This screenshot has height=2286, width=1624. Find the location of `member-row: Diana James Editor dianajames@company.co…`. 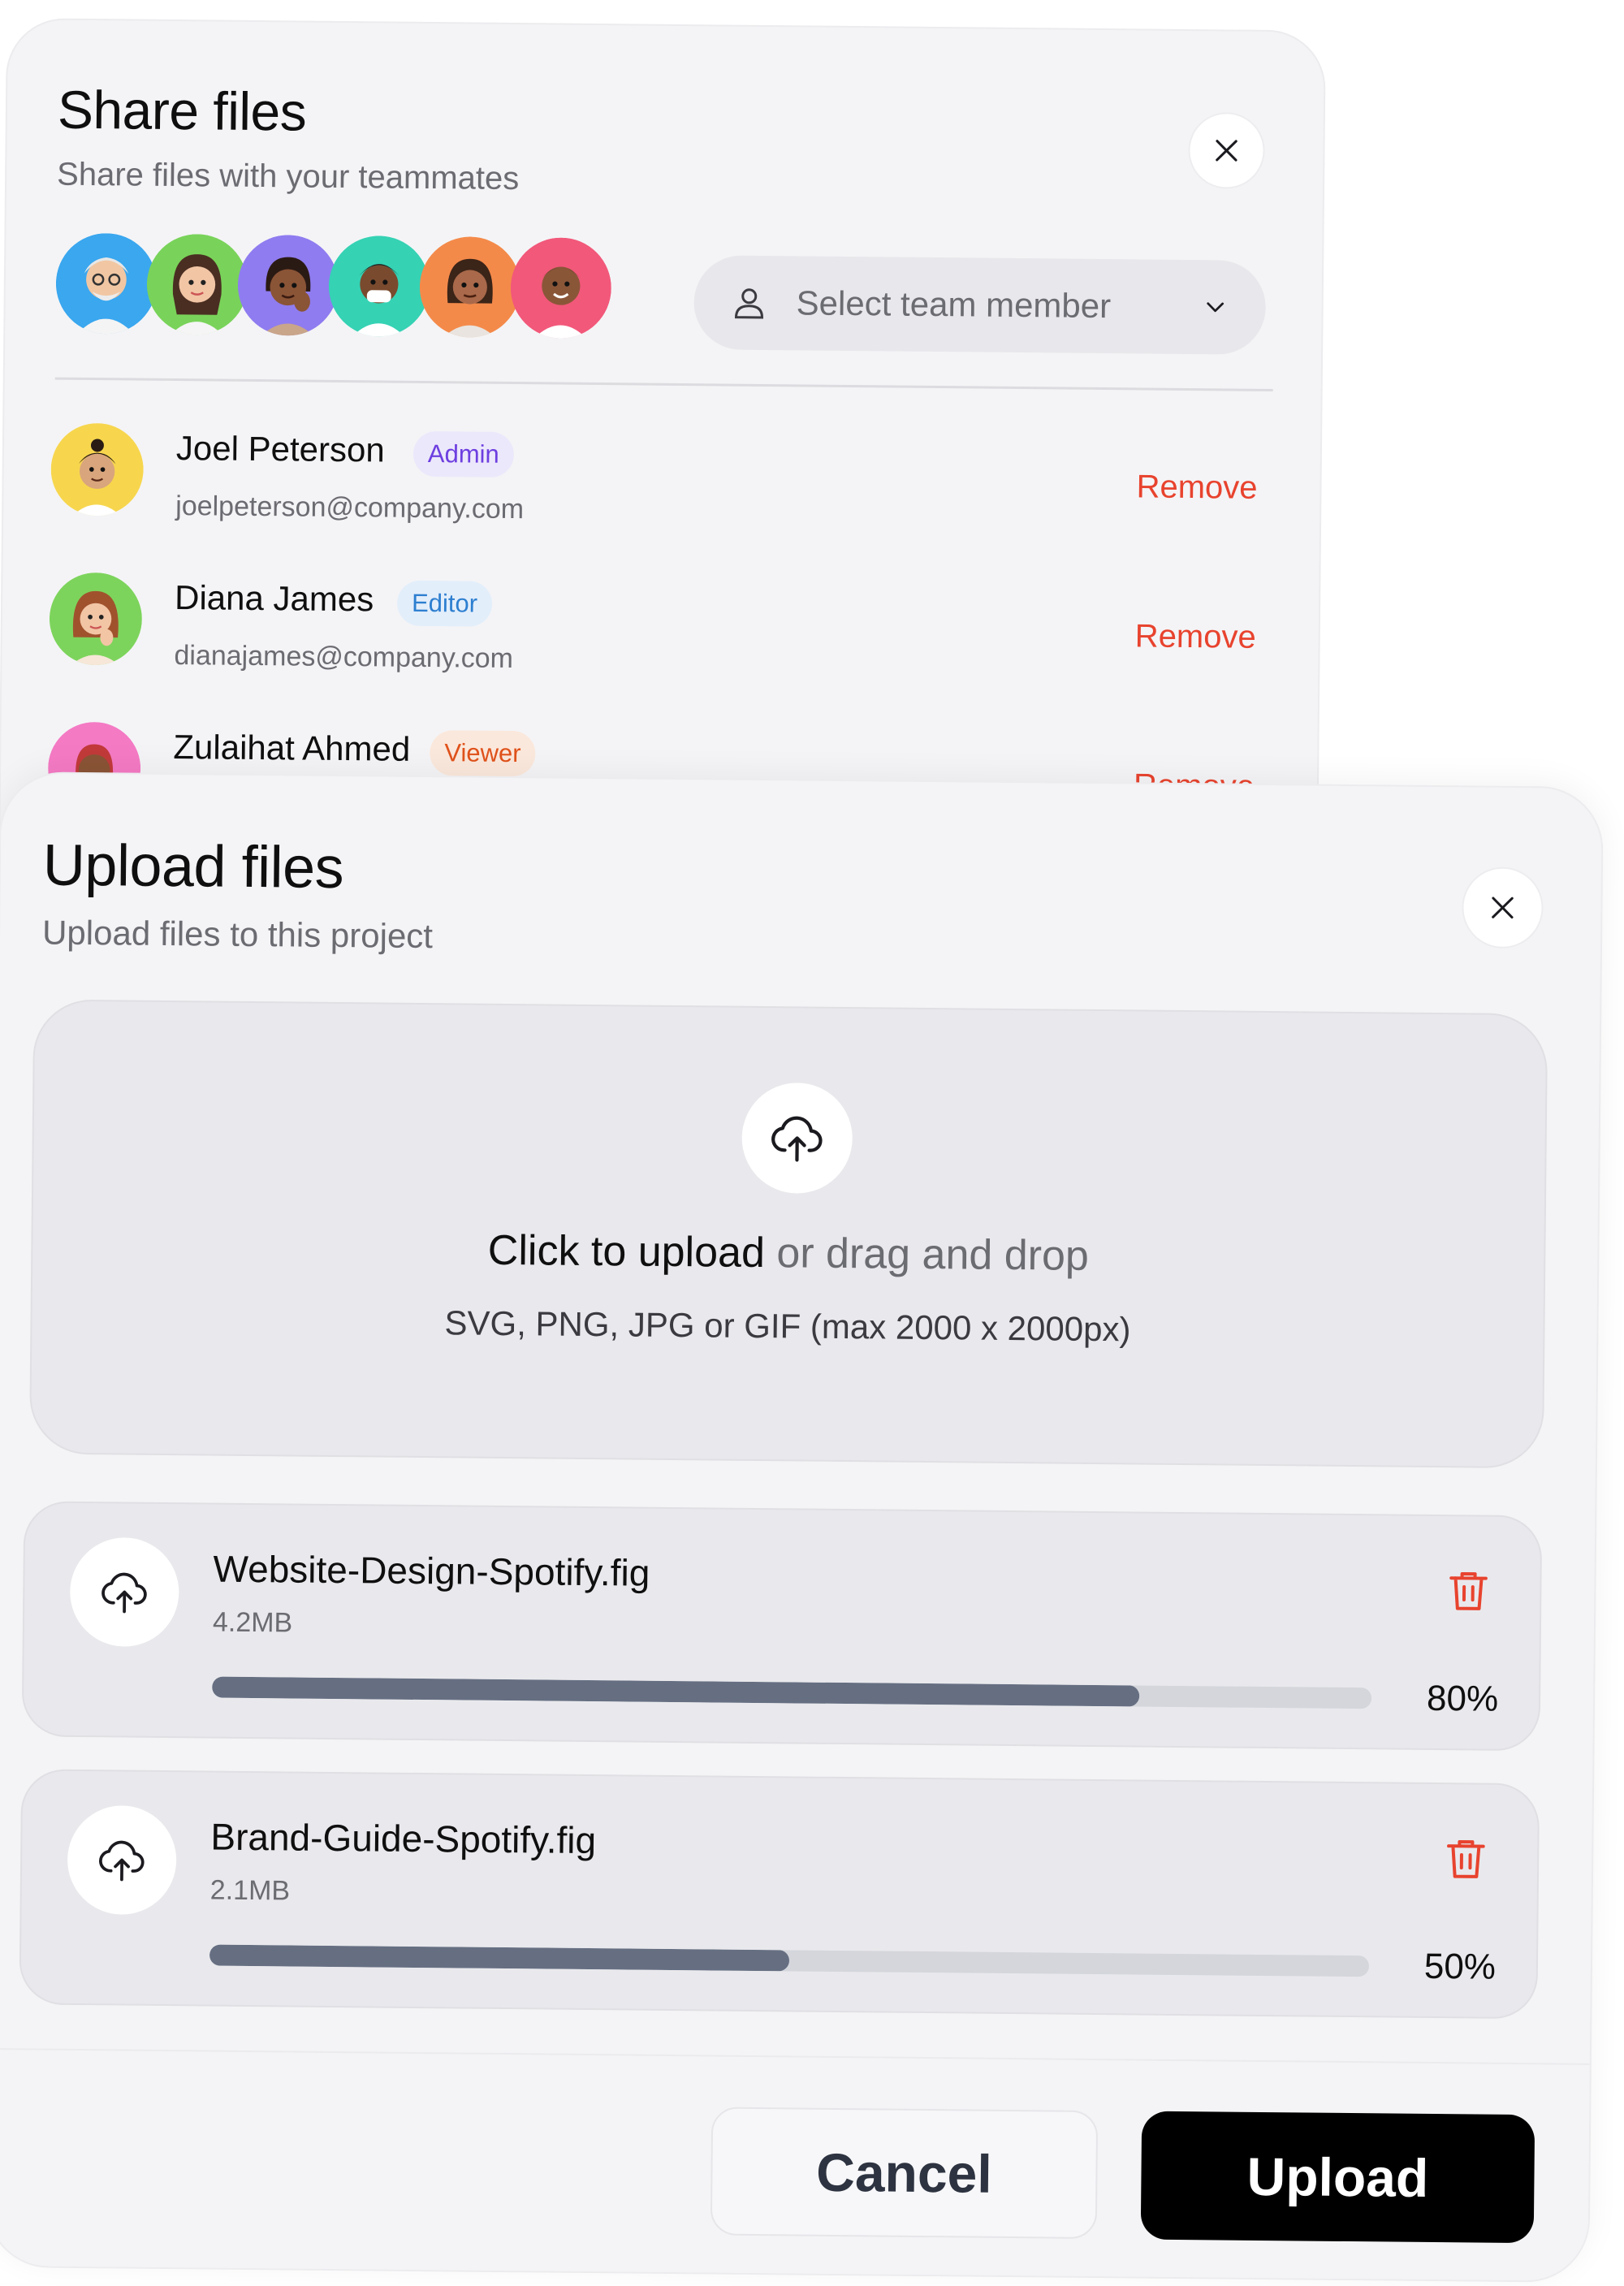

member-row: Diana James Editor dianajames@company.co… is located at coordinates (659, 630).